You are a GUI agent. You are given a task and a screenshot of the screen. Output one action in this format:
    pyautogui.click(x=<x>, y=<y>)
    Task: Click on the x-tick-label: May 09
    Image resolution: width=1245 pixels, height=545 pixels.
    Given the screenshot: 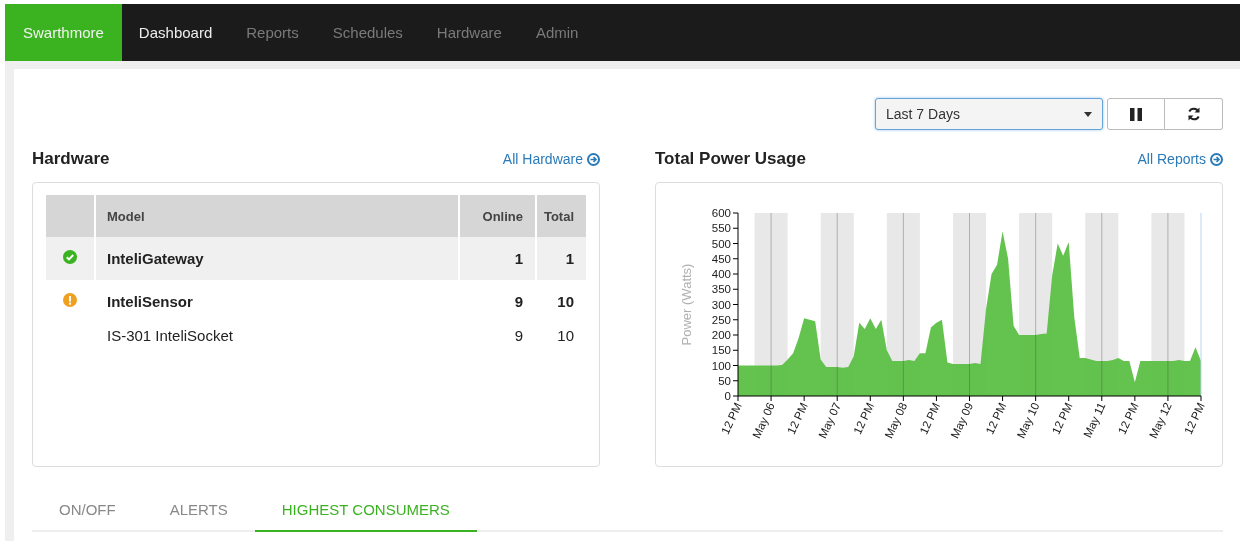 What is the action you would take?
    pyautogui.click(x=962, y=420)
    